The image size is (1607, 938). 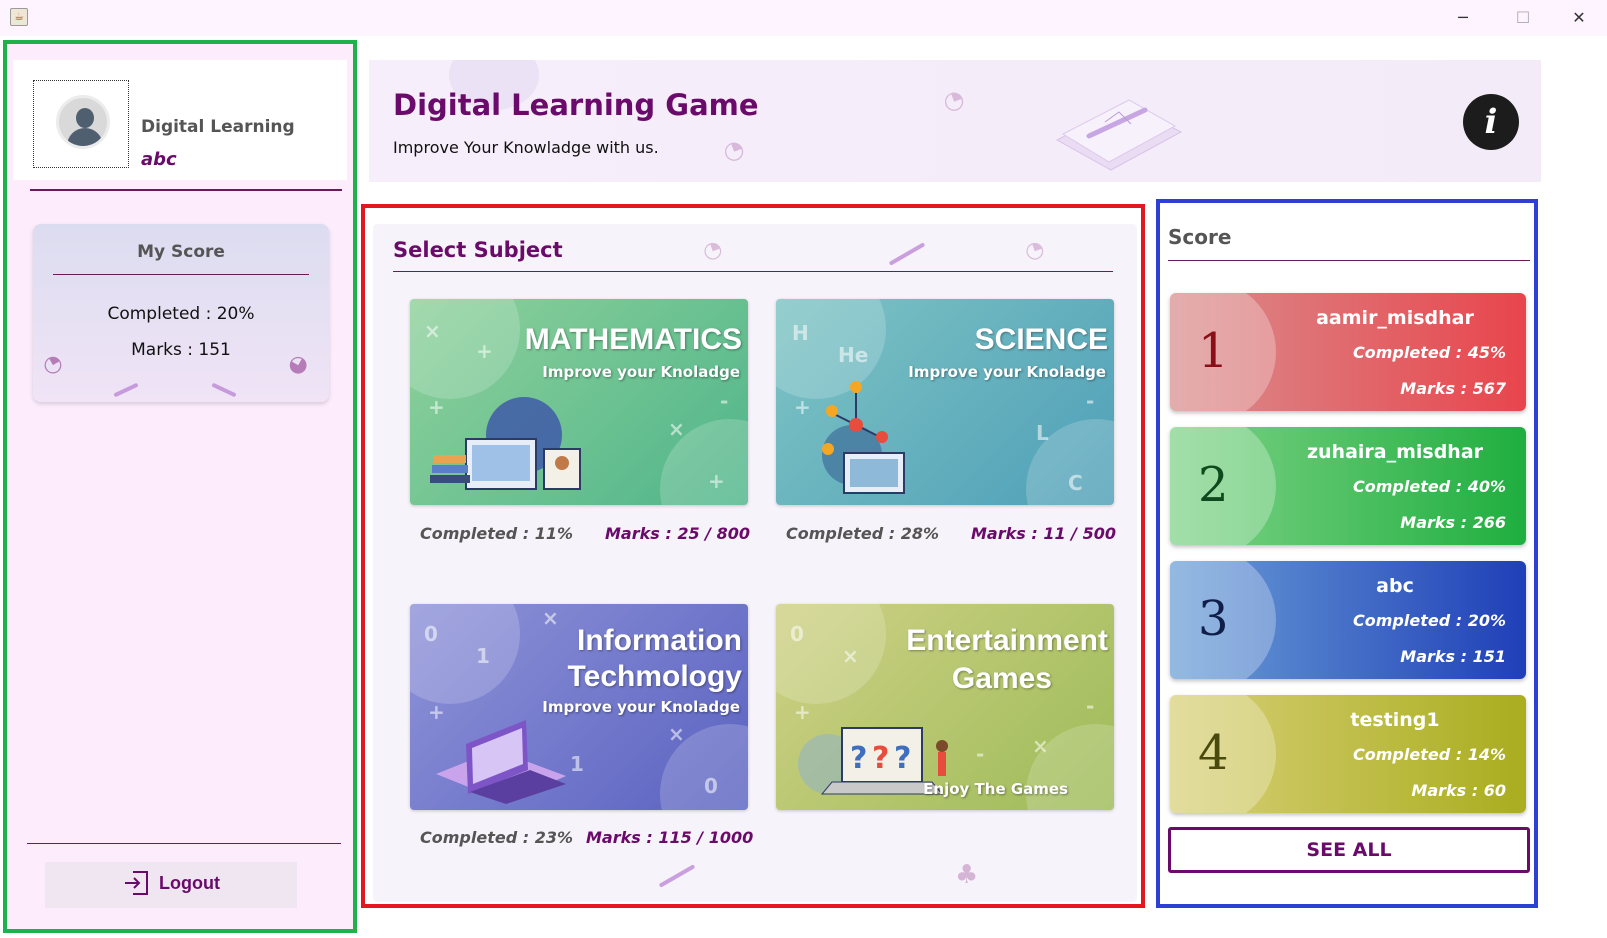 What do you see at coordinates (1429, 352) in the screenshot?
I see `player-completed: Completed : 45%` at bounding box center [1429, 352].